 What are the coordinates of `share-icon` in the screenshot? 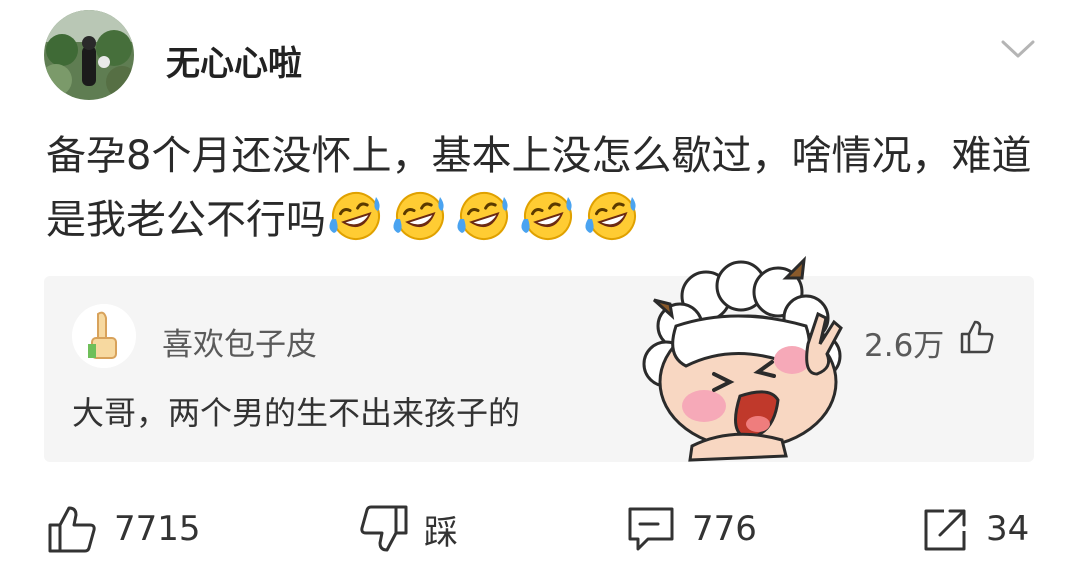 It's located at (945, 530).